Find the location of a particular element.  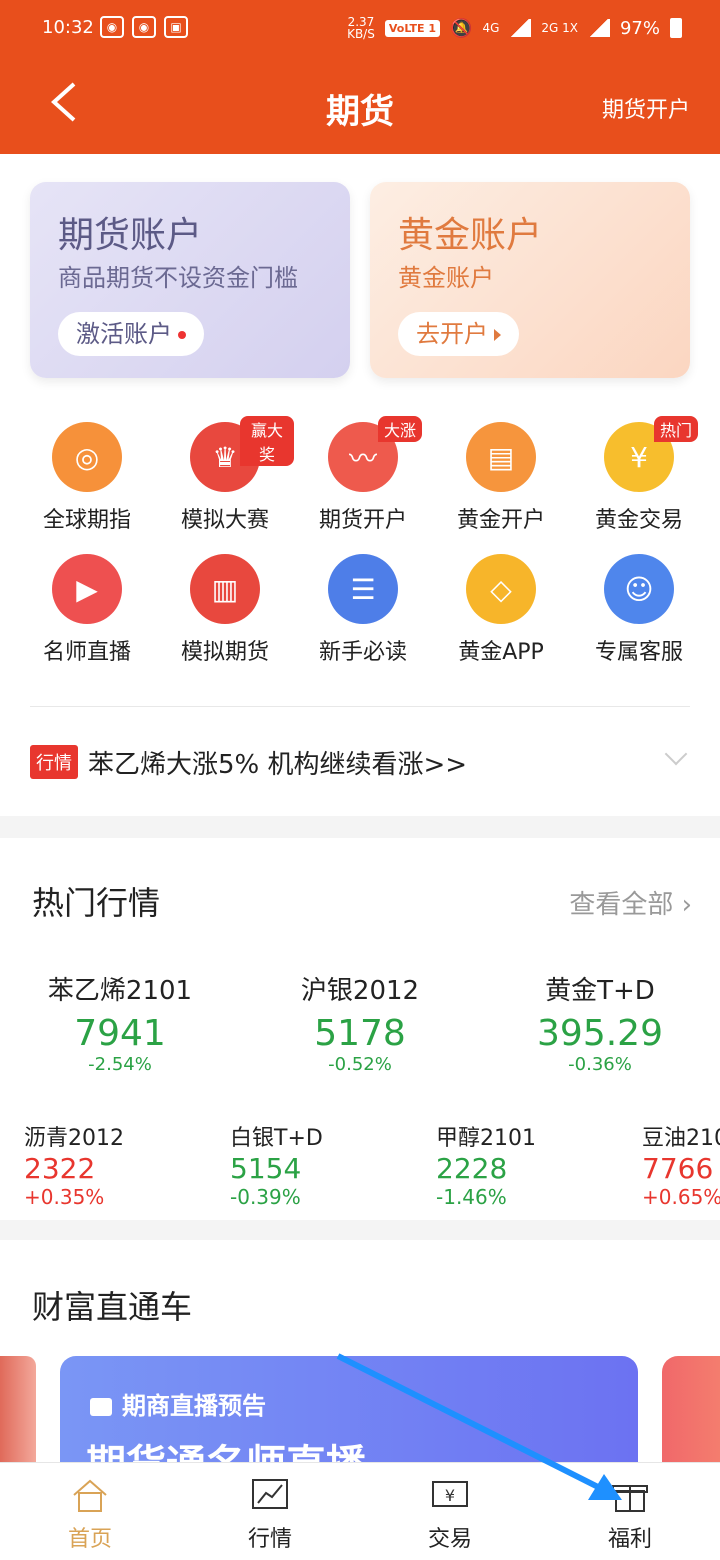

quote-item: 沥青2012 2322 +0.35% is located at coordinates (127, 1164).